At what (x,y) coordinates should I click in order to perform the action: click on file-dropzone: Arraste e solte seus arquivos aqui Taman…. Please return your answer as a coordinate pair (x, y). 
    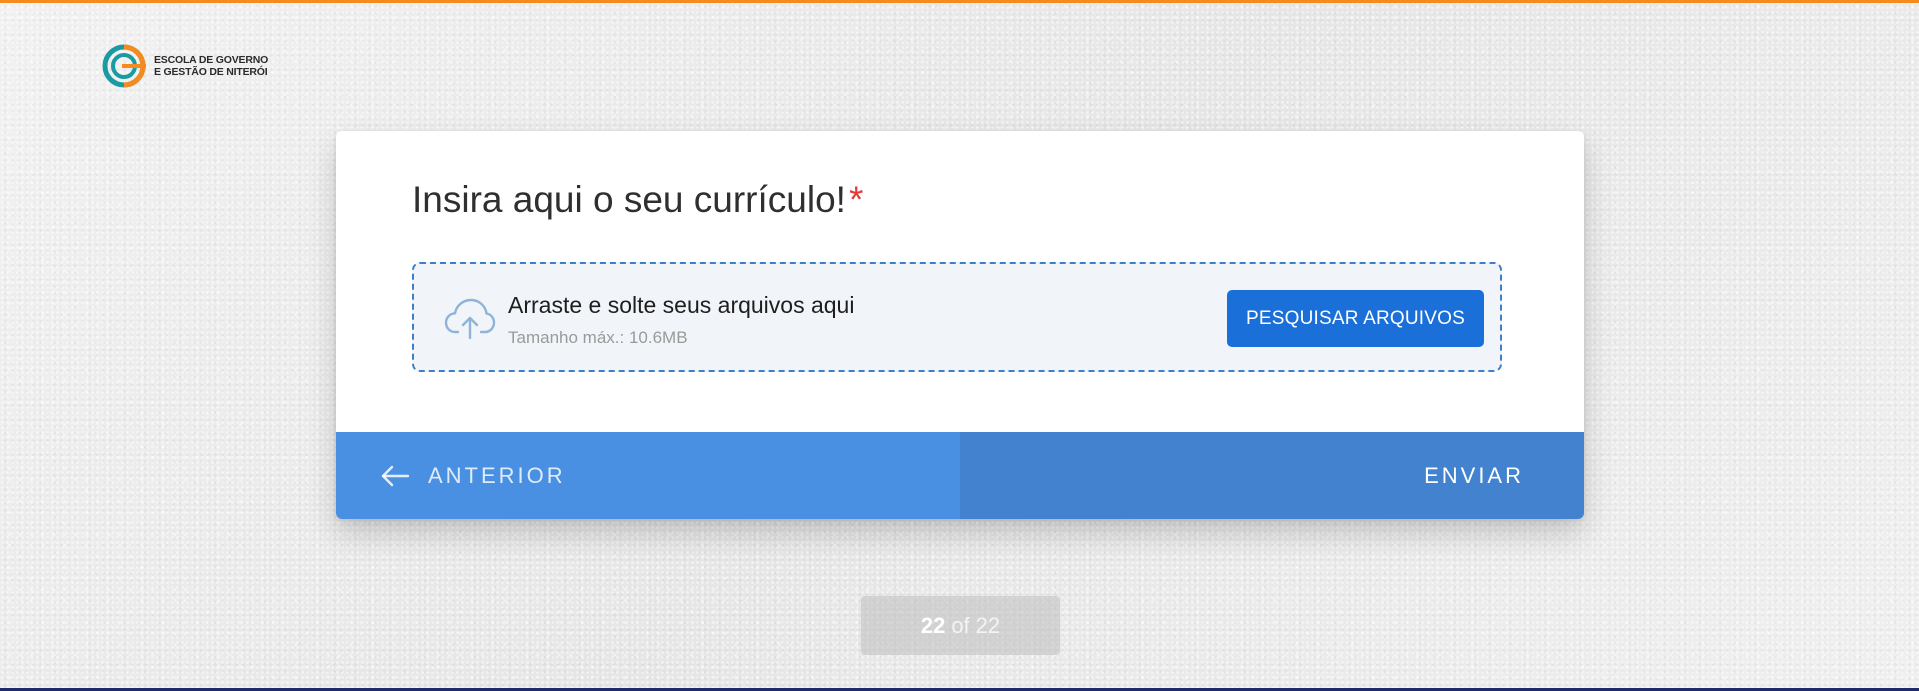
    Looking at the image, I should click on (957, 317).